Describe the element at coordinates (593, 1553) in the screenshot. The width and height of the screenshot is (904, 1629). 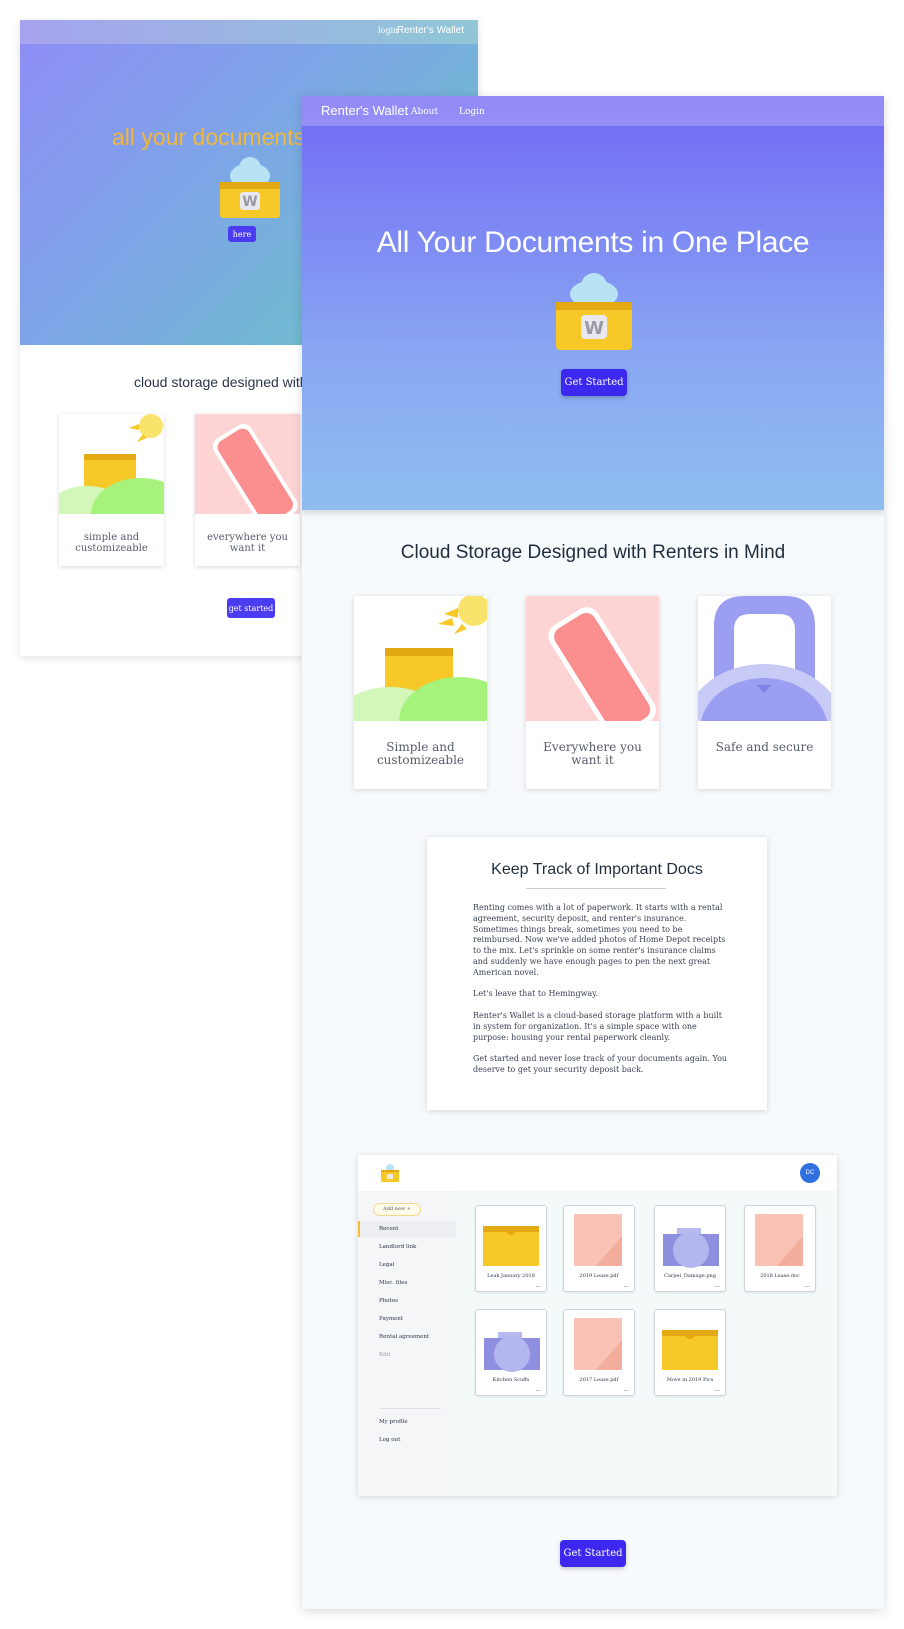
I see `bottom-get-started-button: Get Started` at that location.